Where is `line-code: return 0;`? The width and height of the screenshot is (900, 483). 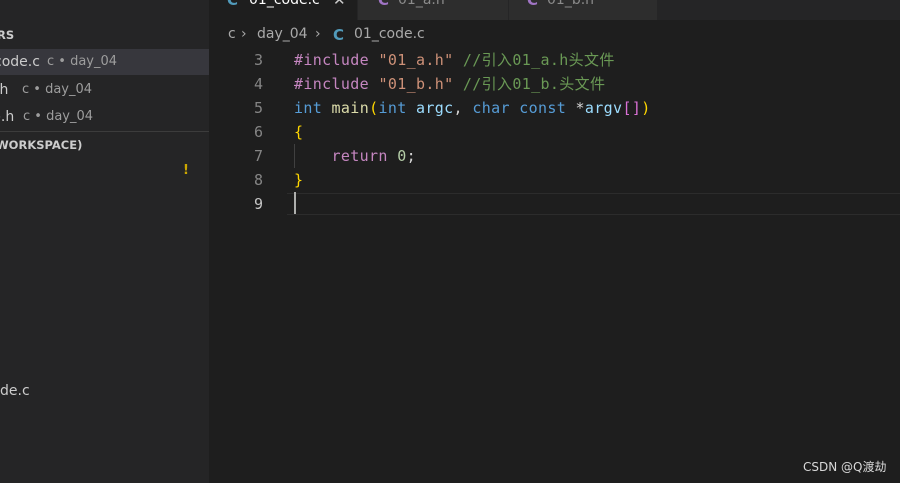 line-code: return 0; is located at coordinates (355, 156).